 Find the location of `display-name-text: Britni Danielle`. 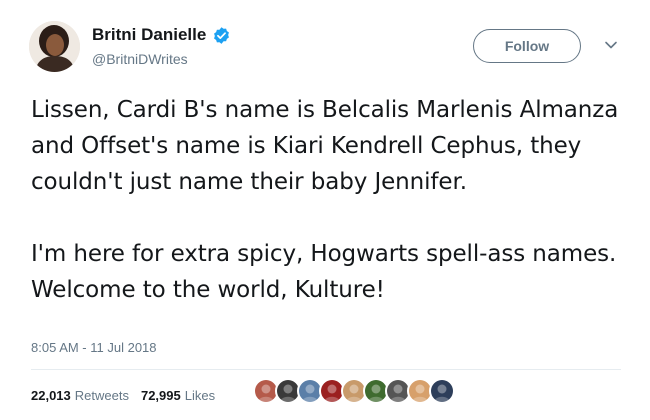

display-name-text: Britni Danielle is located at coordinates (149, 35).